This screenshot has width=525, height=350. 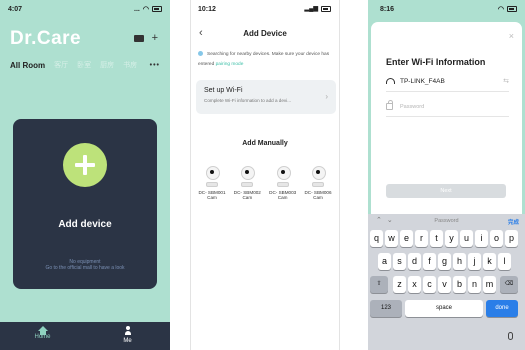 I want to click on status-bar: 8:16 ◠, so click(x=446, y=10).